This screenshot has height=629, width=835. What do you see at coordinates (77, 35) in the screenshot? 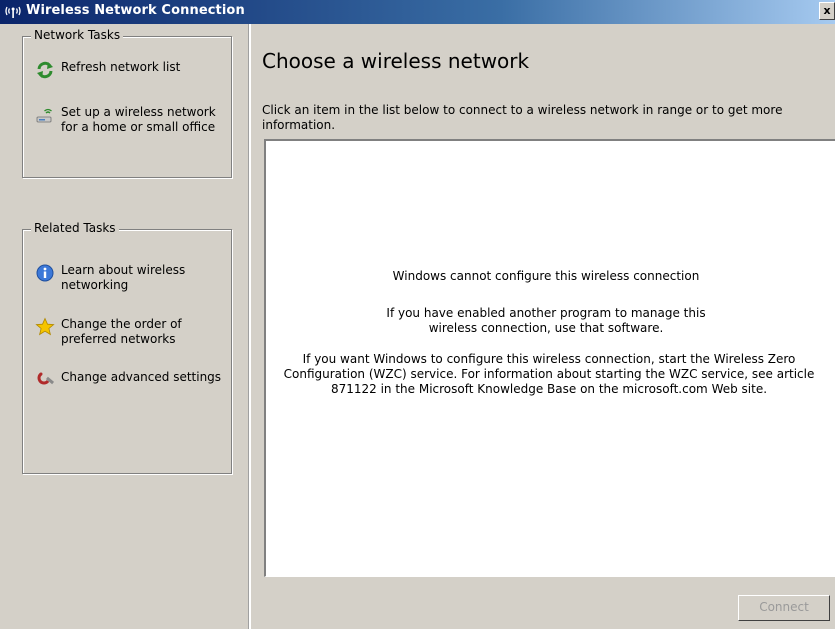
I see `network-tasks-title: Network Tasks` at bounding box center [77, 35].